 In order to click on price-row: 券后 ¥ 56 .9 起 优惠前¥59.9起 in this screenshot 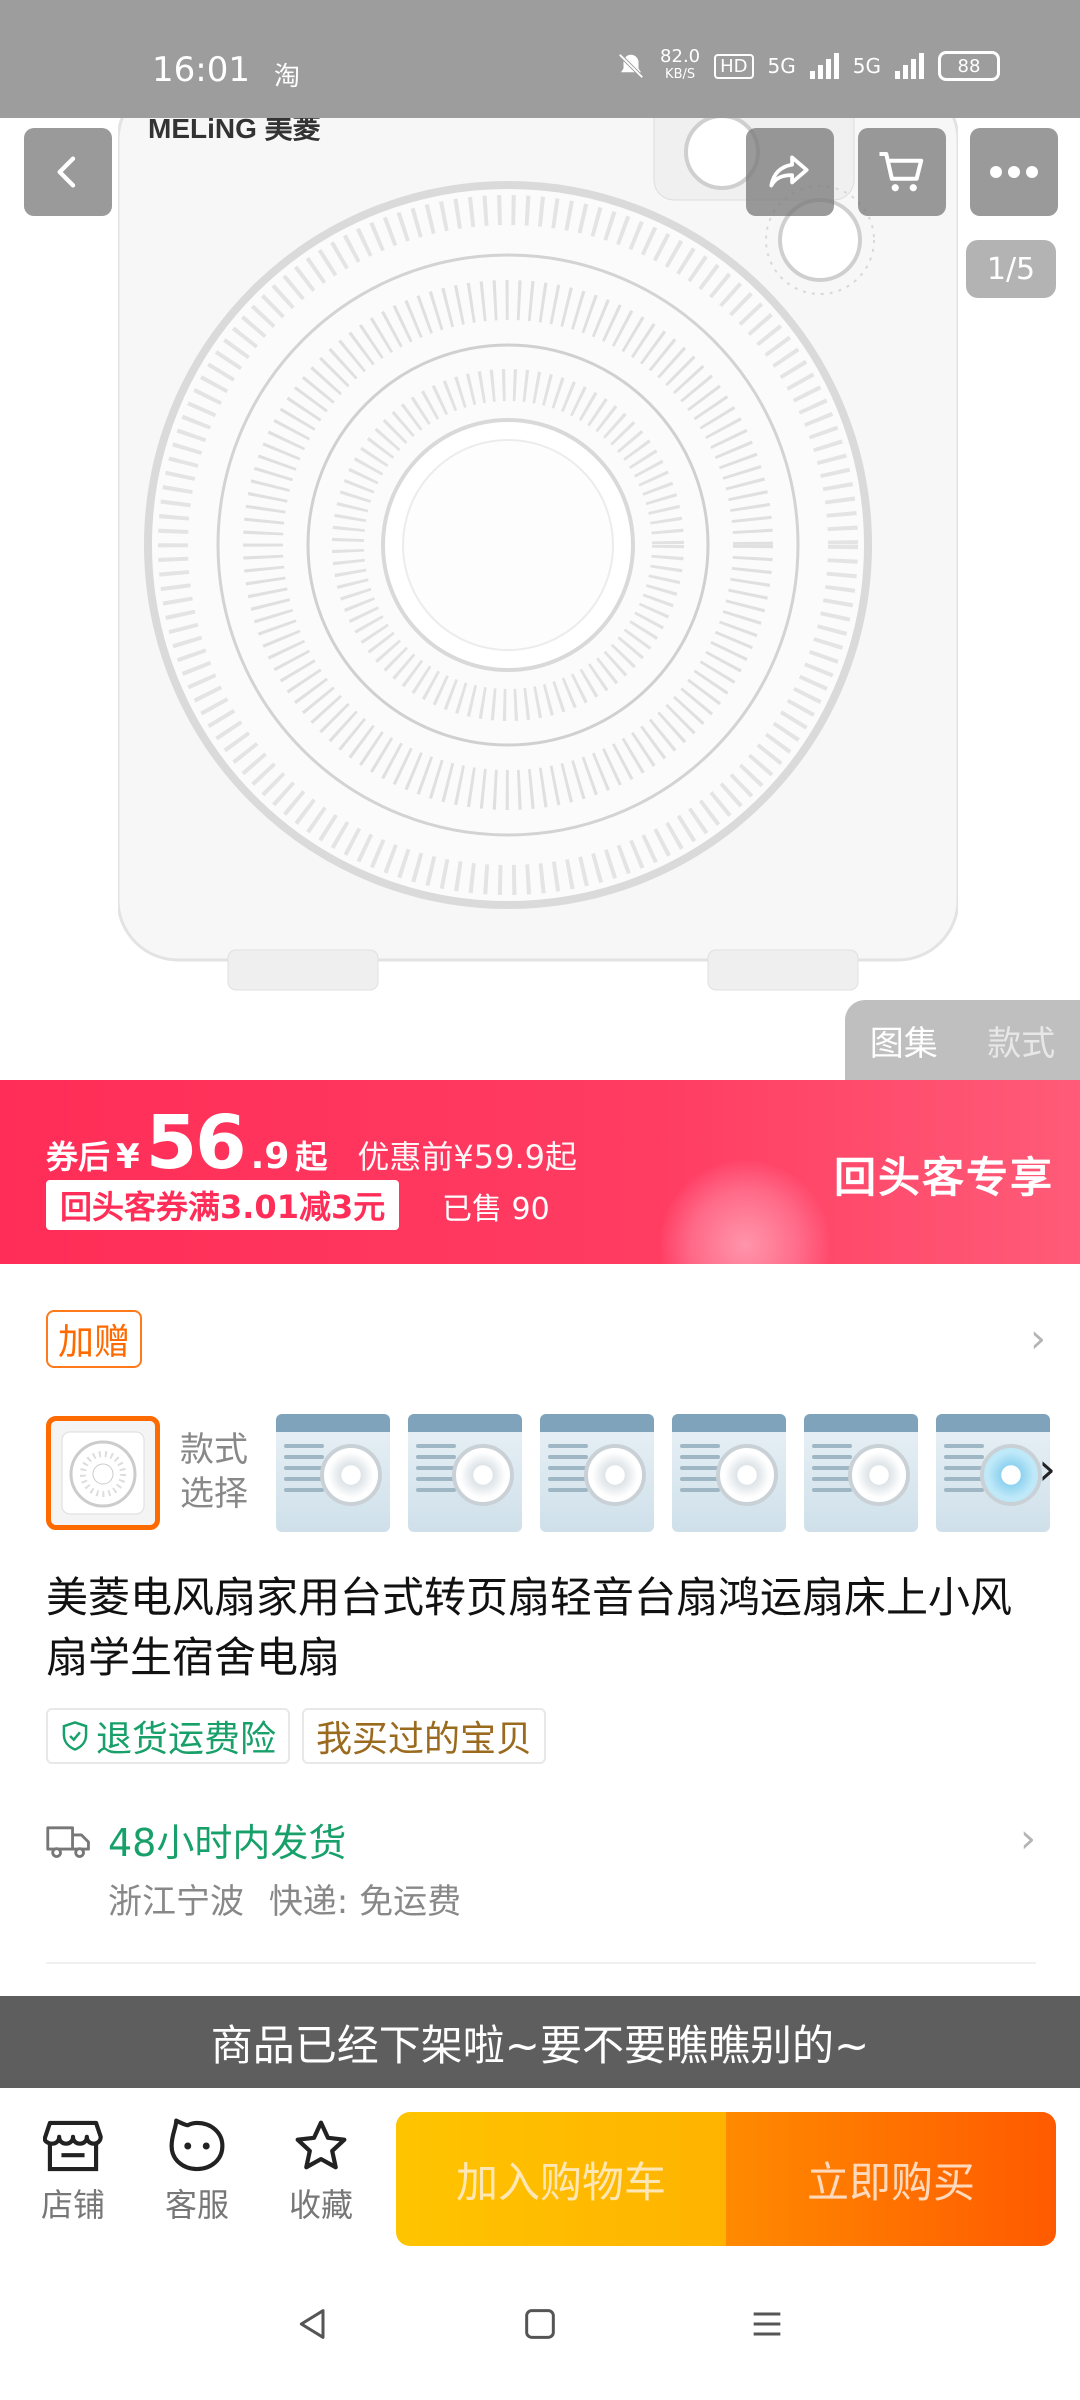, I will do `click(311, 1143)`.